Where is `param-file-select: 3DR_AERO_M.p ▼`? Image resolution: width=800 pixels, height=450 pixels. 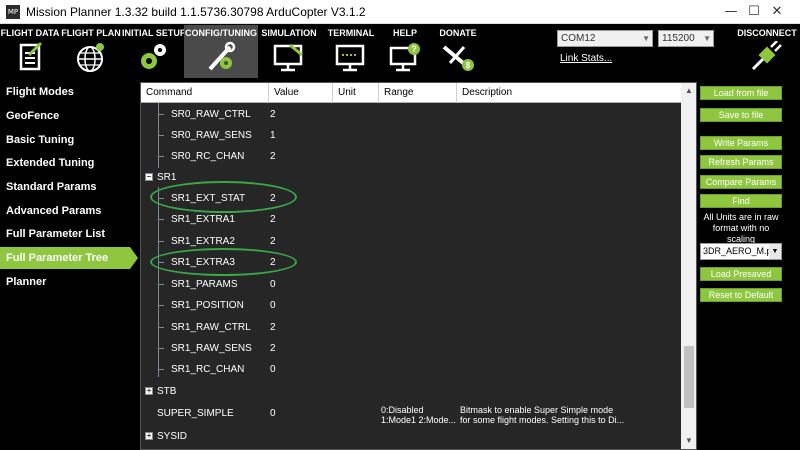
param-file-select: 3DR_AERO_M.p ▼ is located at coordinates (741, 251).